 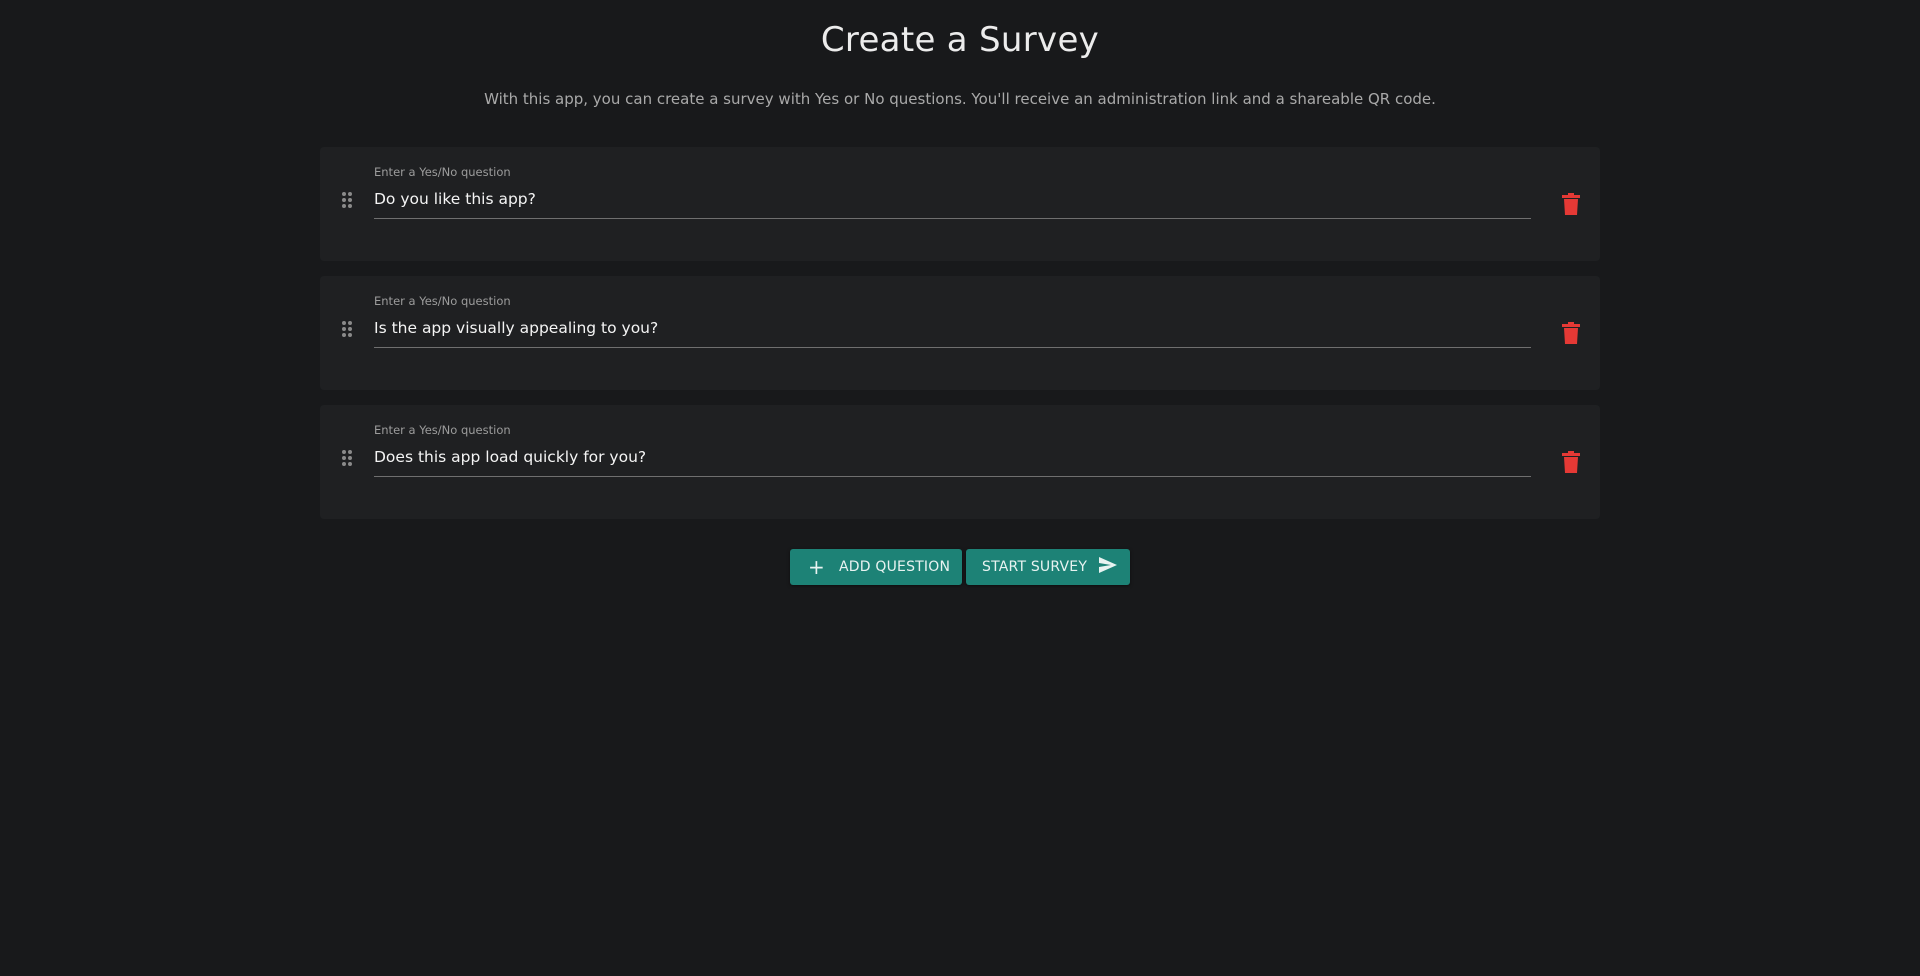 I want to click on add-question-button: + ADD QUESTION, so click(x=876, y=567).